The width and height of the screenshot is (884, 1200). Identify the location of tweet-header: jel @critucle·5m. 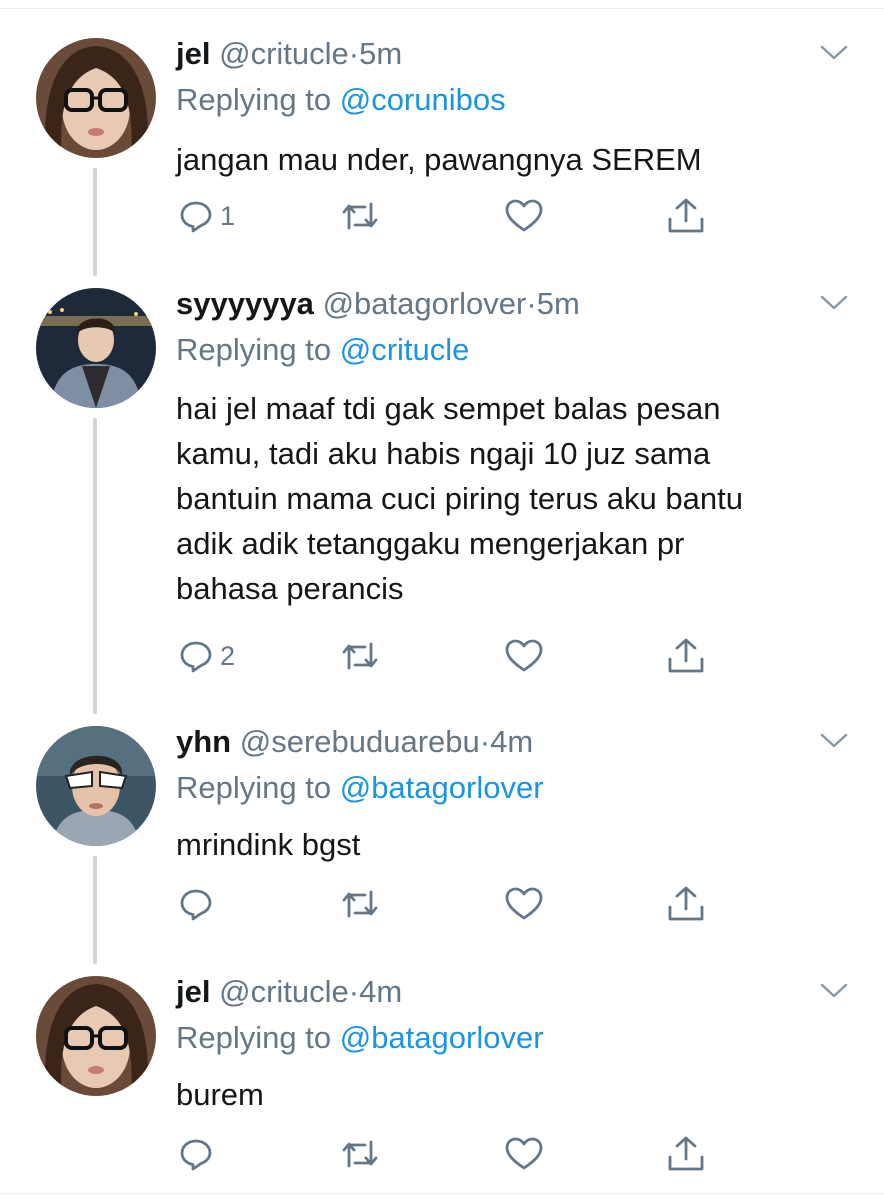
(289, 54).